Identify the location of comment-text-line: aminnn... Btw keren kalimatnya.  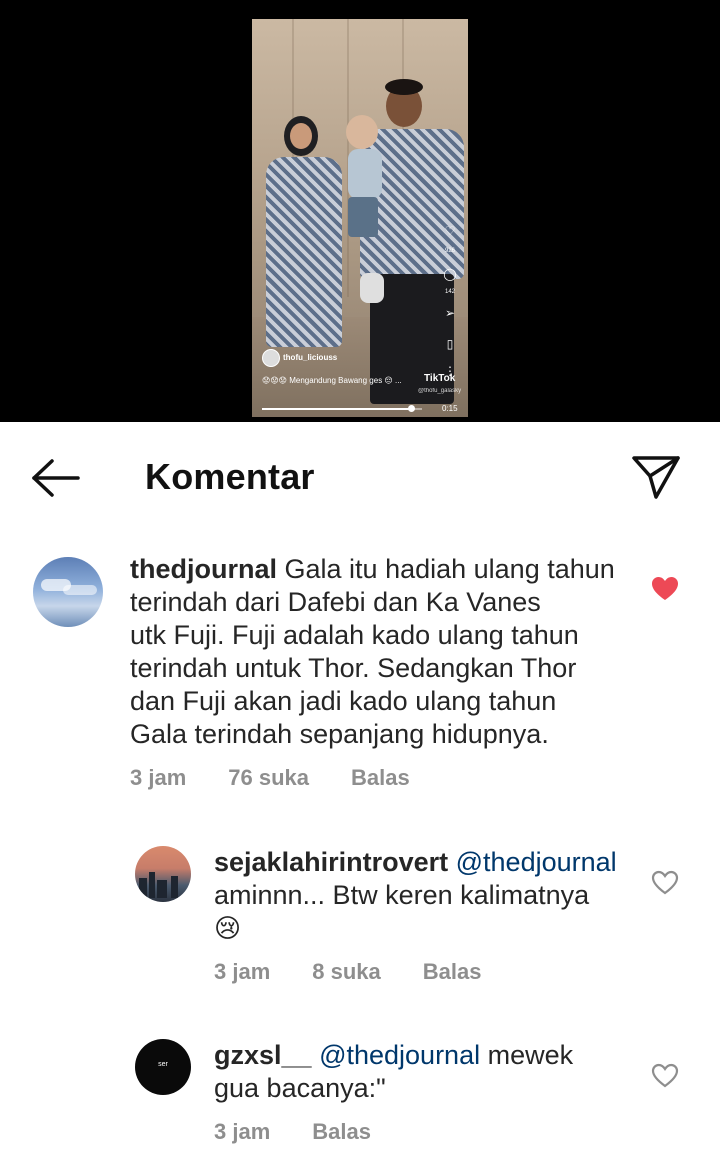
(402, 895).